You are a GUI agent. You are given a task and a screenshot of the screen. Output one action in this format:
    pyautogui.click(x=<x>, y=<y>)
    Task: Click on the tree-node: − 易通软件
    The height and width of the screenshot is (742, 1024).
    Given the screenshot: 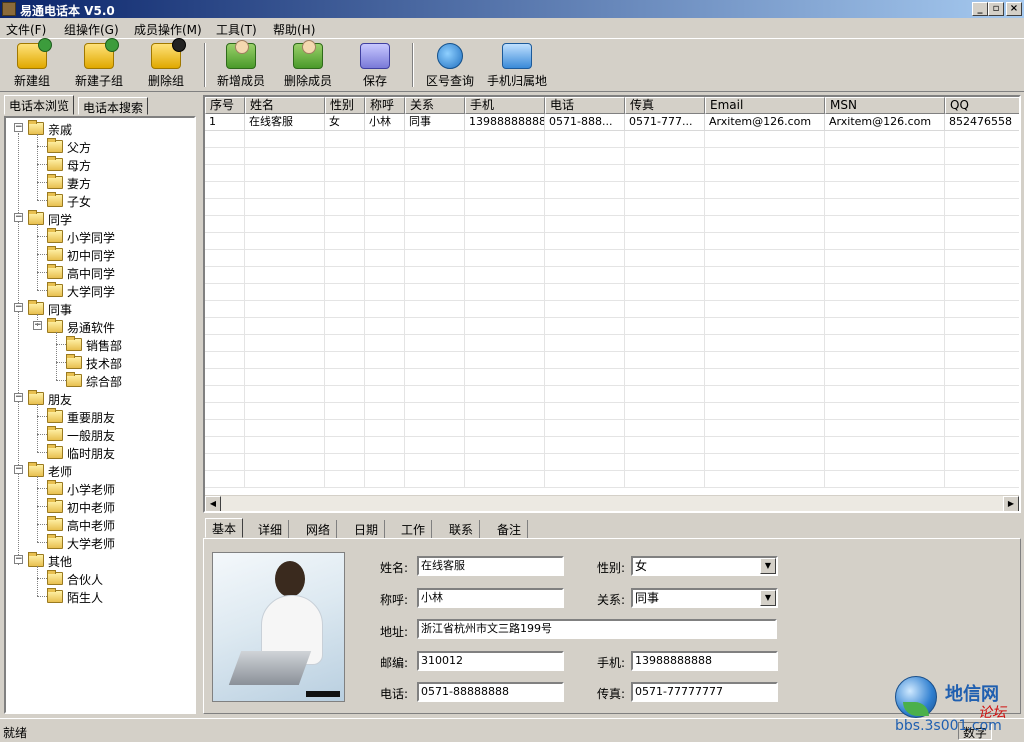 What is the action you would take?
    pyautogui.click(x=100, y=327)
    